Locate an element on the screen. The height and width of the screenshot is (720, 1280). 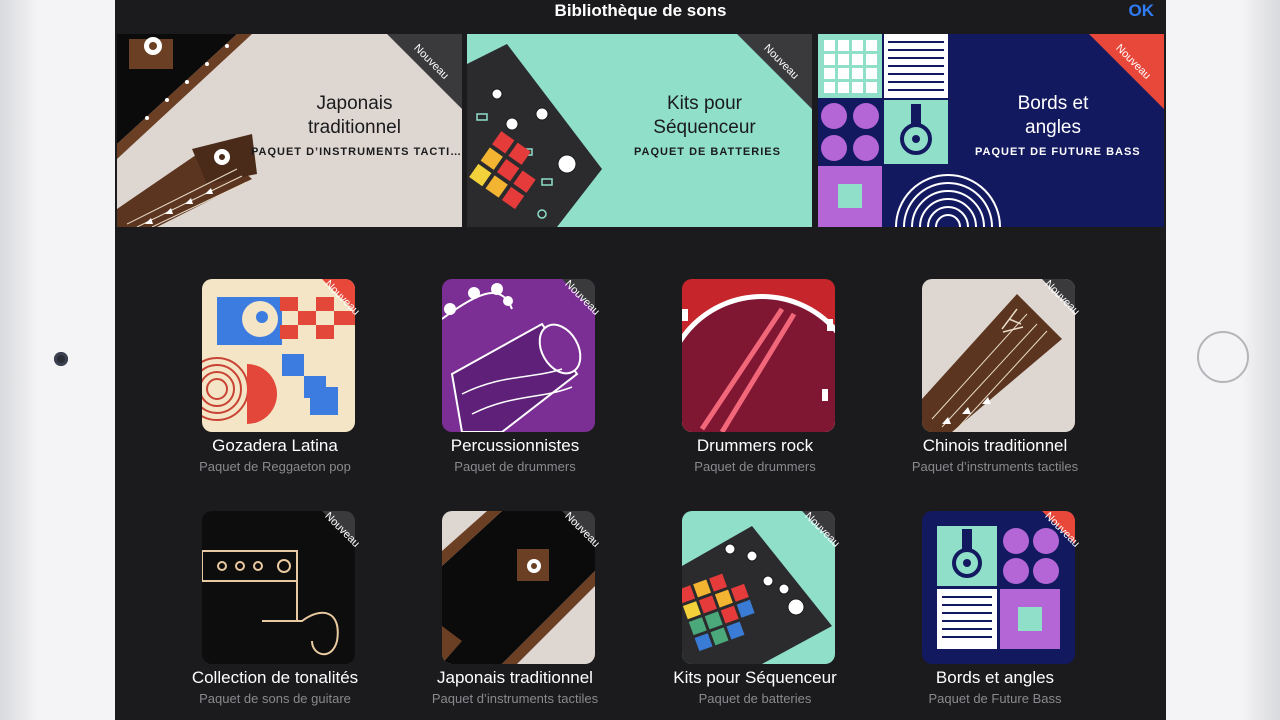
nav-bar: Bibliothèque de sons OK is located at coordinates (640, 15).